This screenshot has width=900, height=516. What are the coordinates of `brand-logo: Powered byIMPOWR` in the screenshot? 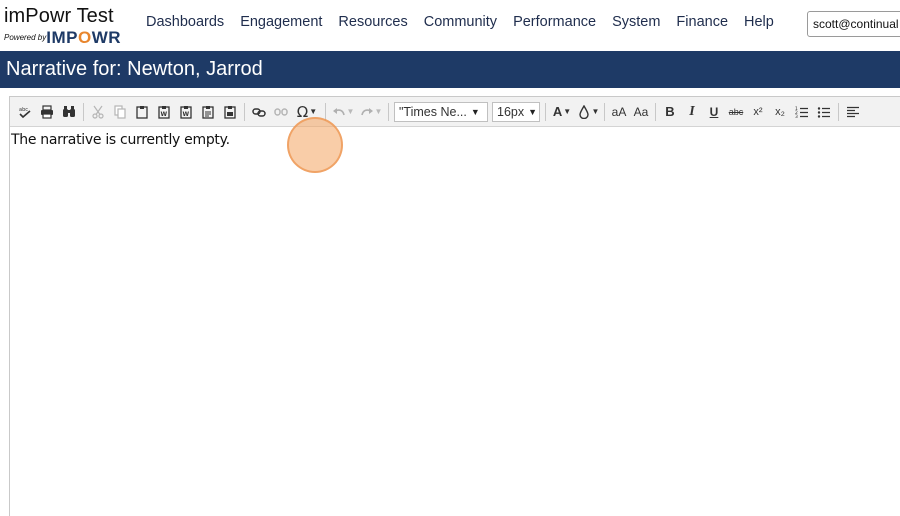 It's located at (62, 38).